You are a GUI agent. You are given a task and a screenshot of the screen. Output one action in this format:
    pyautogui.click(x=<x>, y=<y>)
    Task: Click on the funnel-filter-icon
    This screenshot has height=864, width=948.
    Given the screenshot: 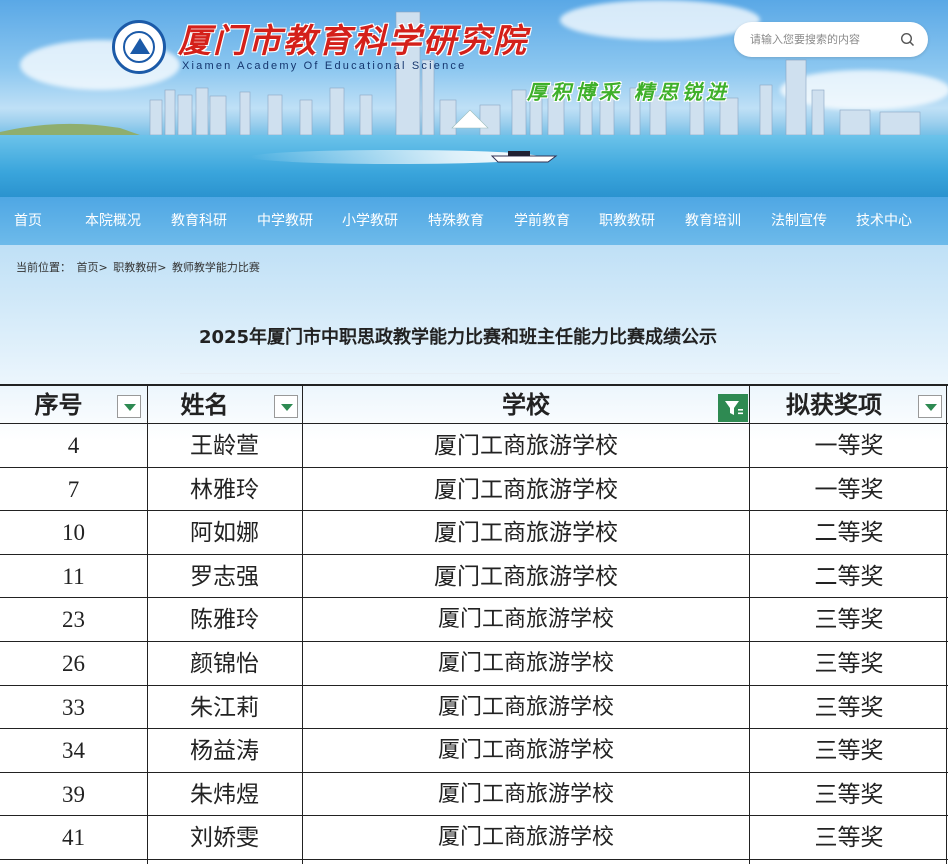 What is the action you would take?
    pyautogui.click(x=734, y=408)
    